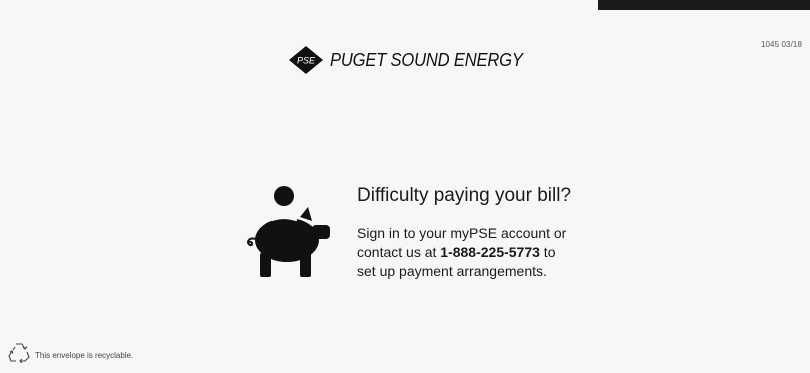 The width and height of the screenshot is (810, 373). Describe the element at coordinates (704, 5) in the screenshot. I see `top-edge-bar` at that location.